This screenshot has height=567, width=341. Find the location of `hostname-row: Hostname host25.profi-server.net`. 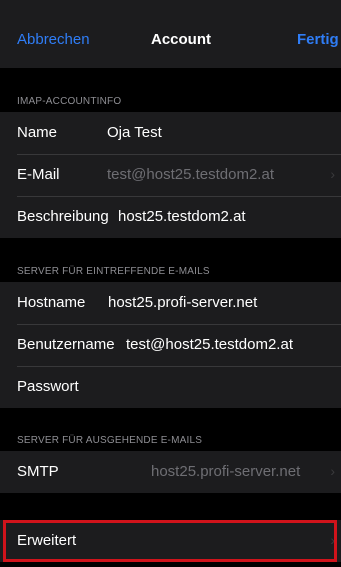

hostname-row: Hostname host25.profi-server.net is located at coordinates (170, 303).